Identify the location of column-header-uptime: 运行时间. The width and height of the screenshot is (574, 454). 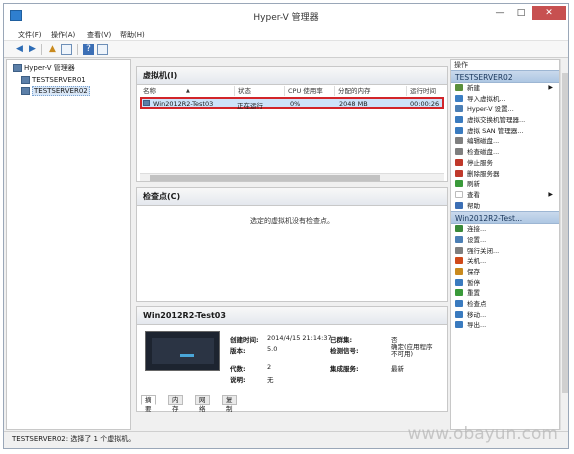
(426, 91).